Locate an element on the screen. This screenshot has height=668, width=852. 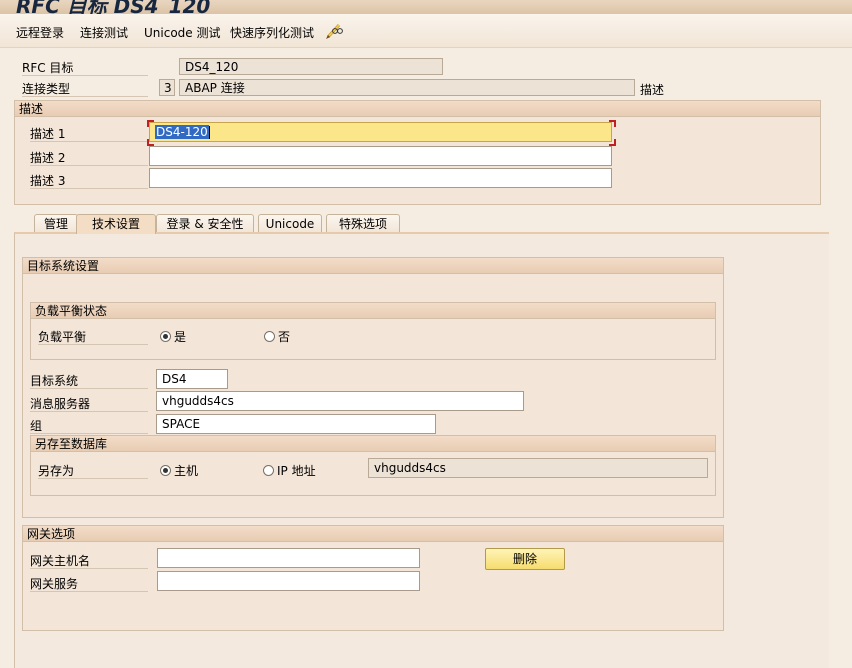
load-balancing-no-radio is located at coordinates (269, 336).